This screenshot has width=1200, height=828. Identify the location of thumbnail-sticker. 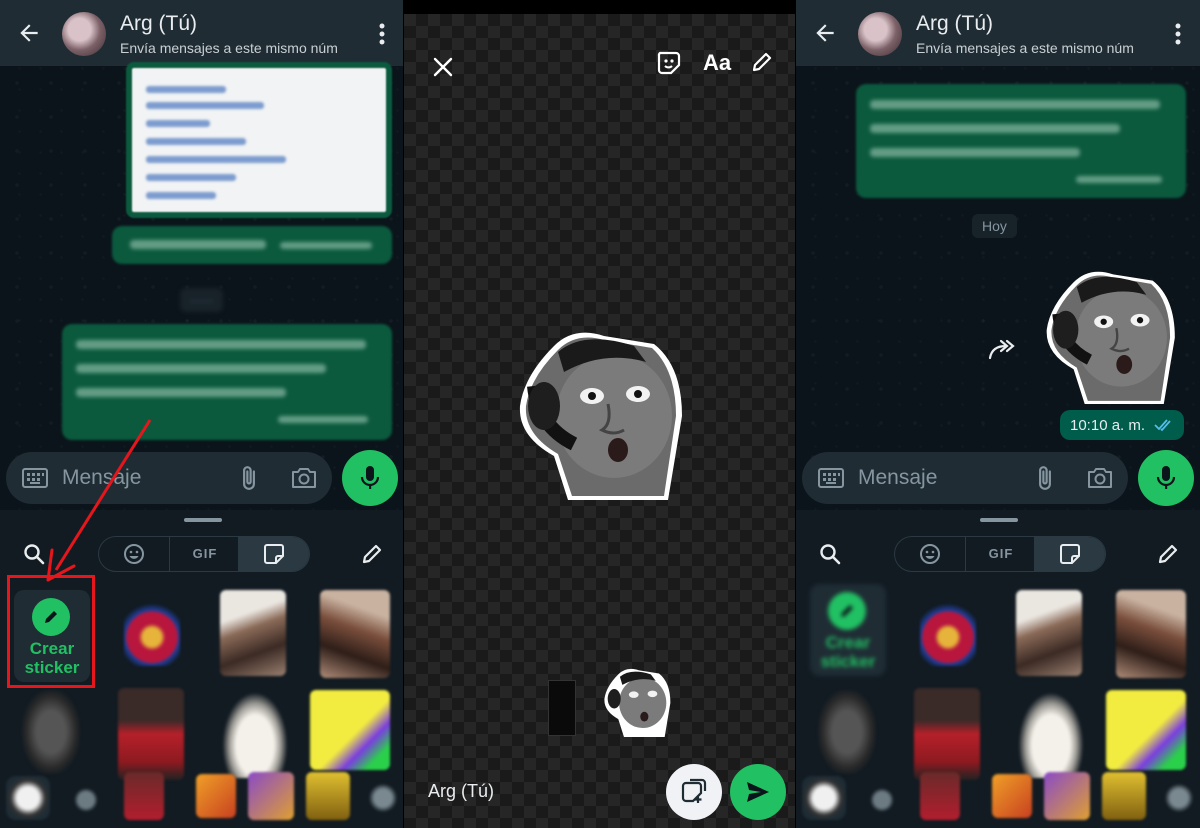
(637, 702).